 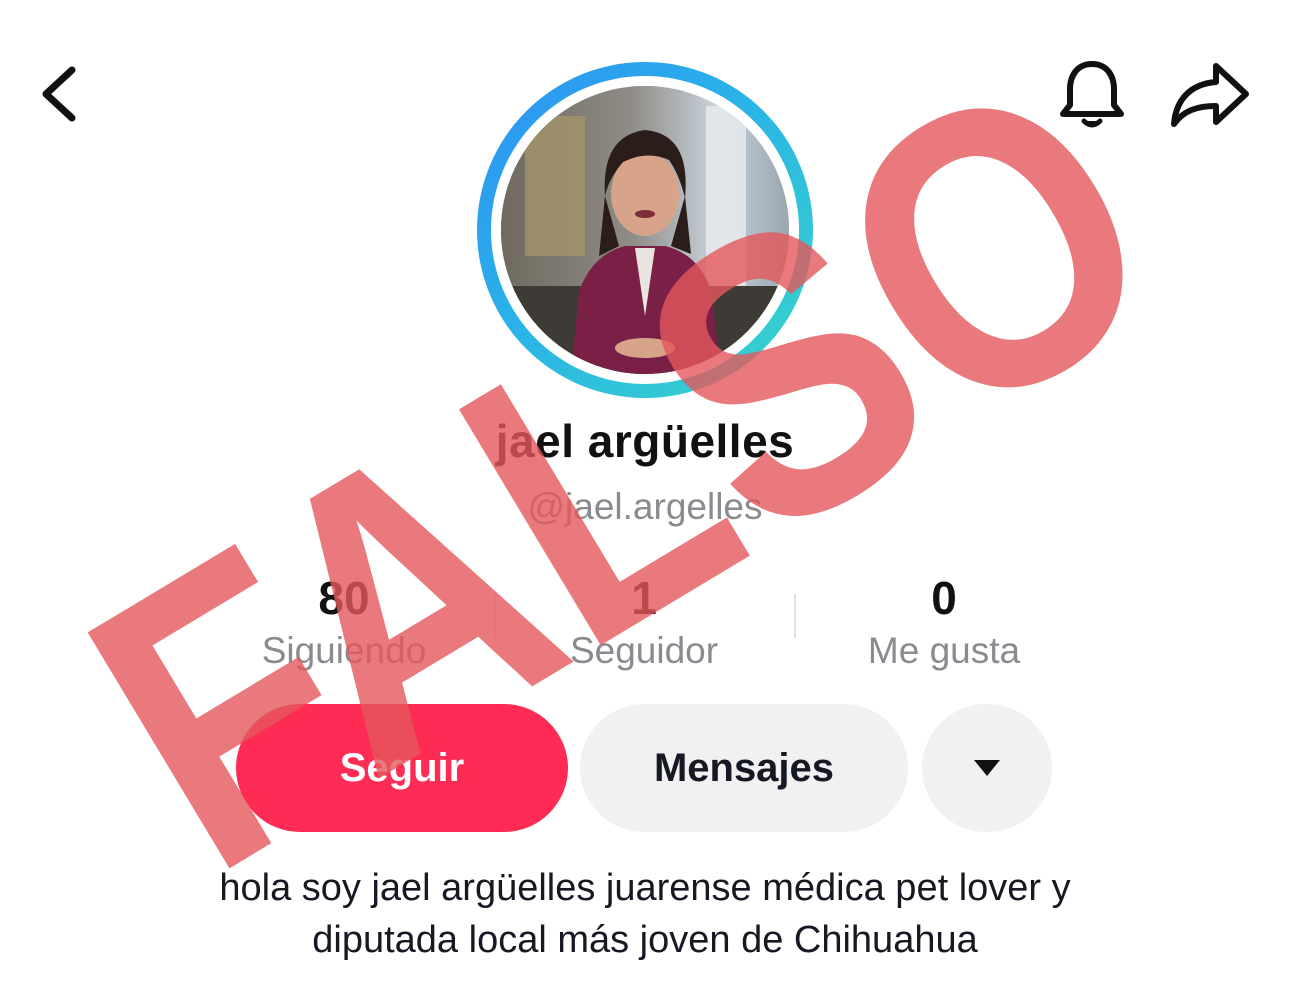 I want to click on likes-stat: 0 Me gusta, so click(x=944, y=623).